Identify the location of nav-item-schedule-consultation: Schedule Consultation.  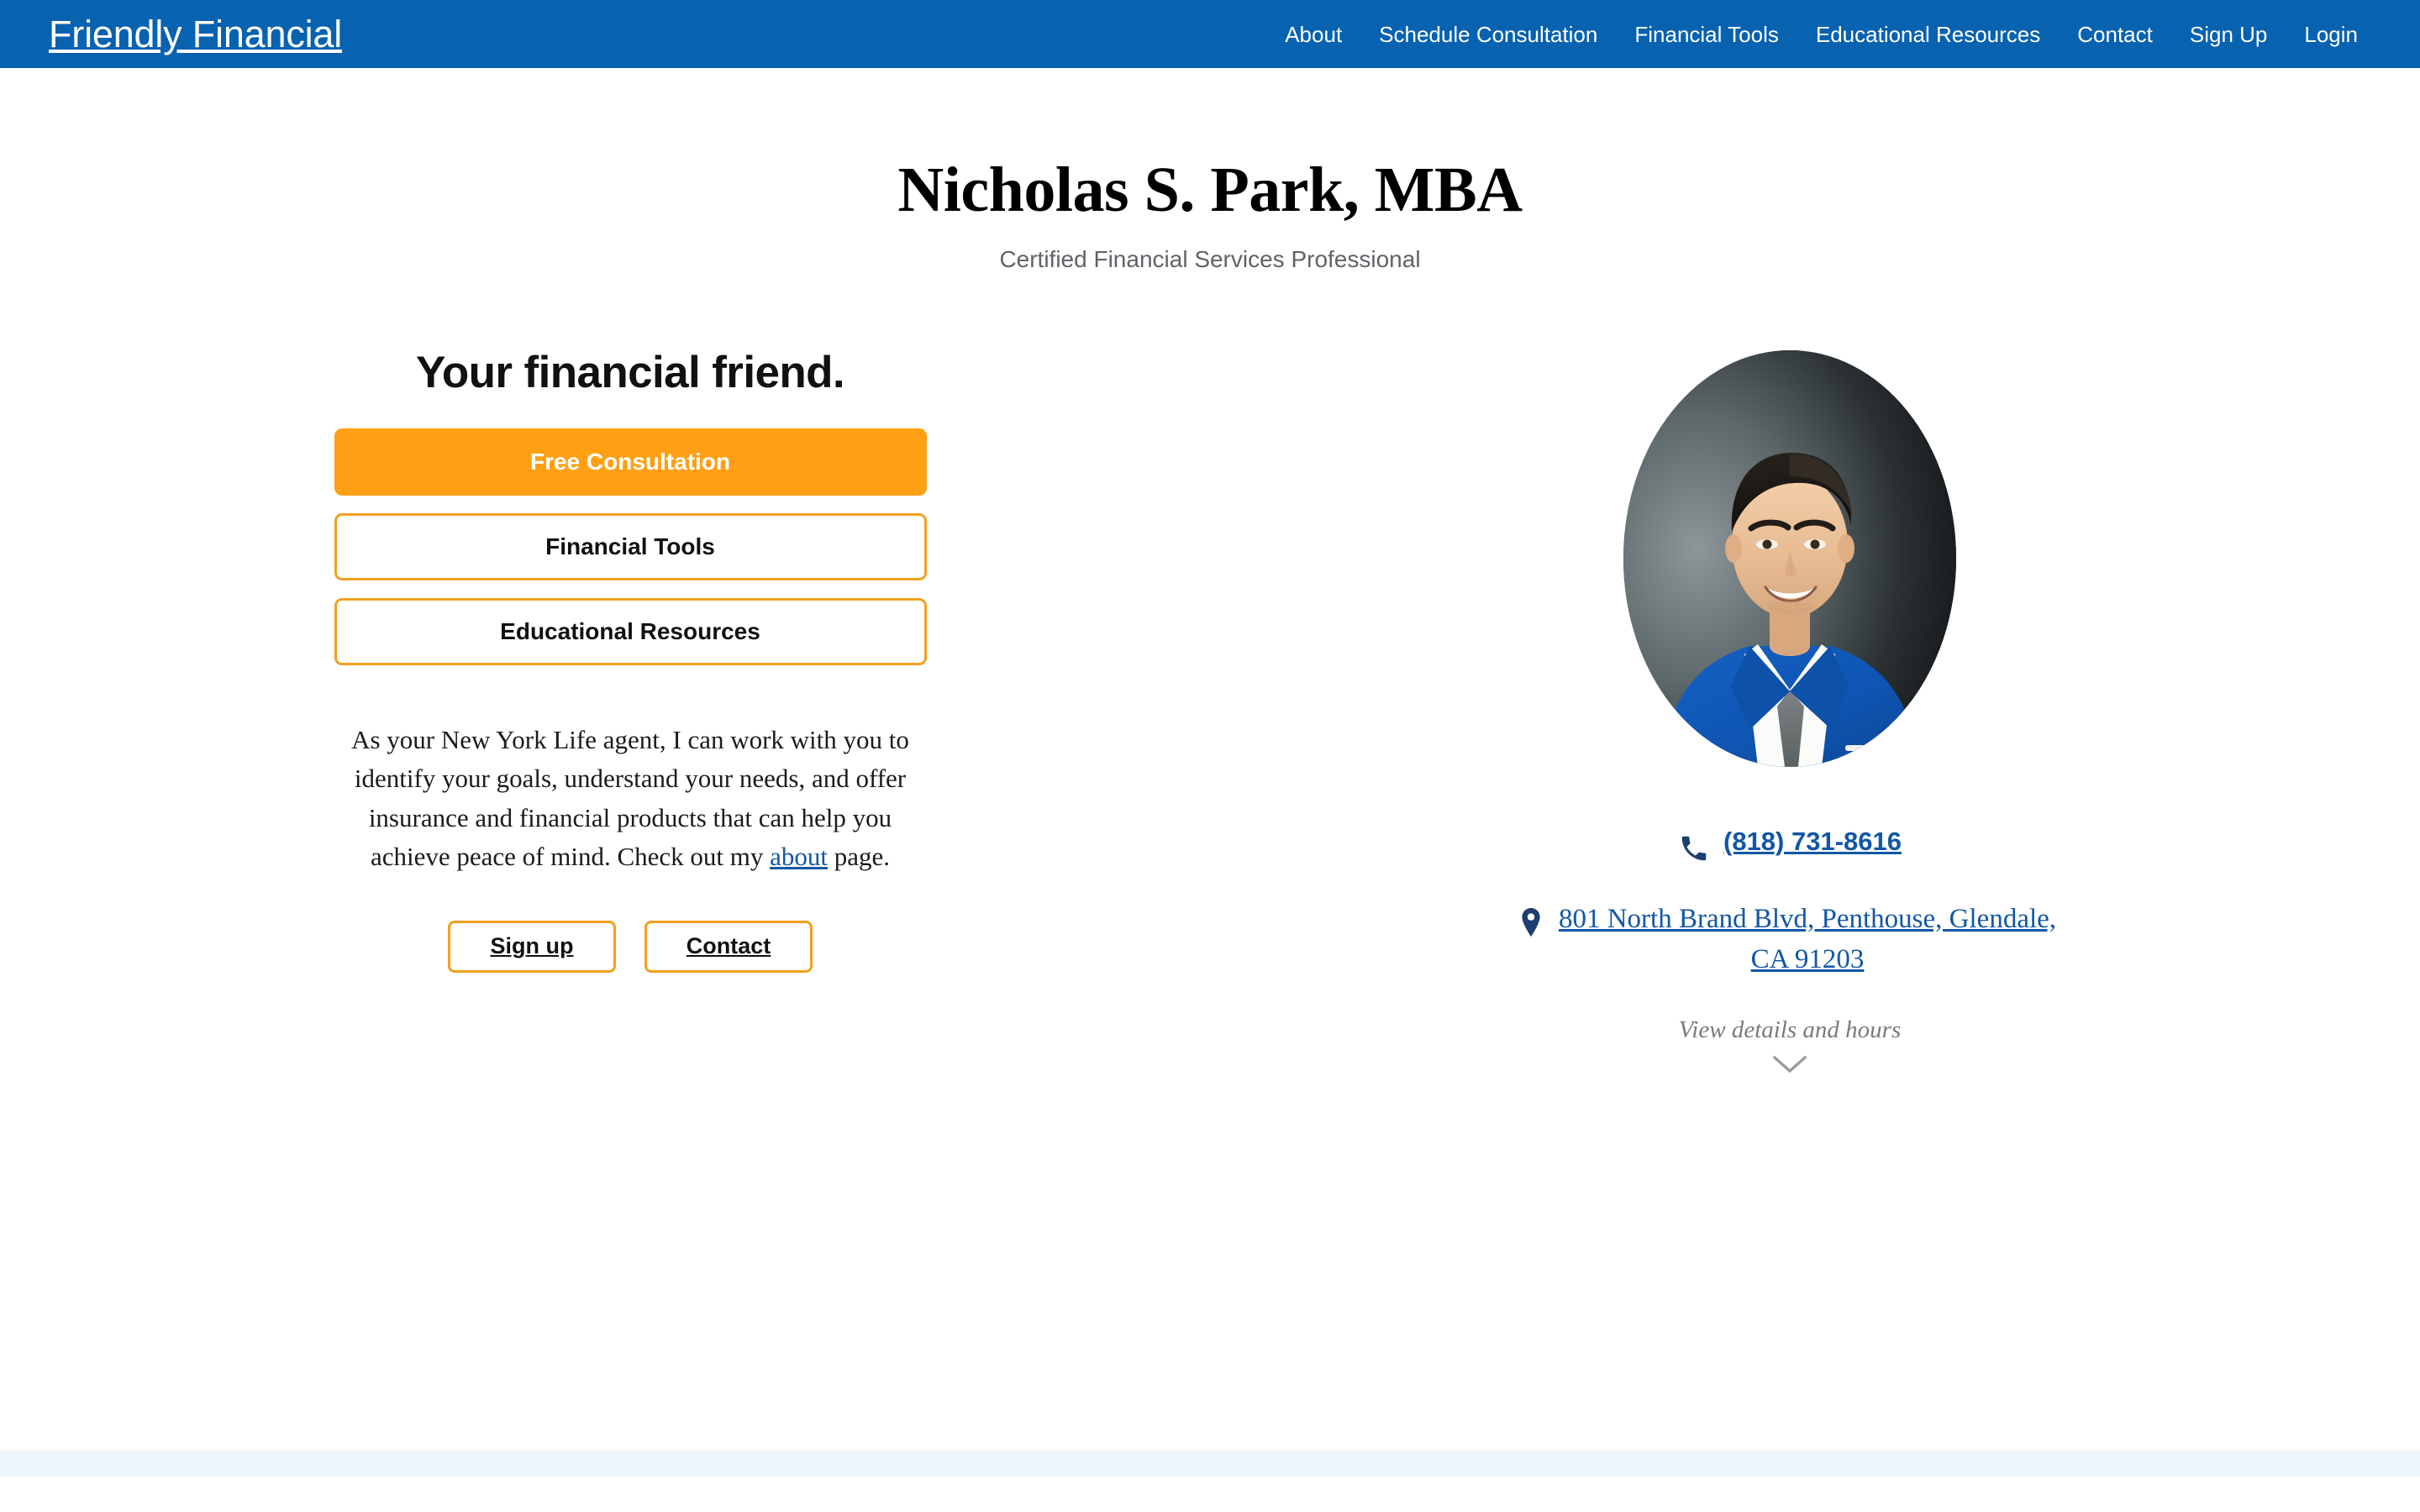
(1488, 34).